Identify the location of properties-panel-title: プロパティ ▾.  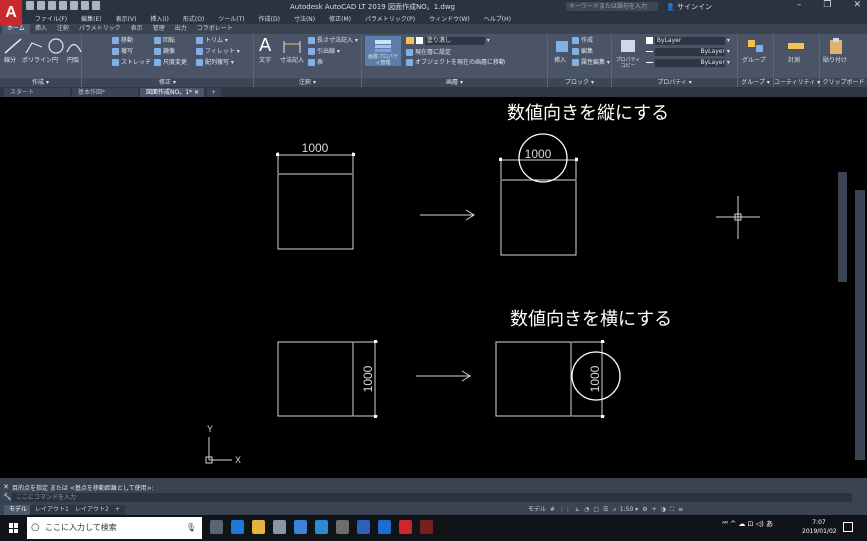
(674, 82).